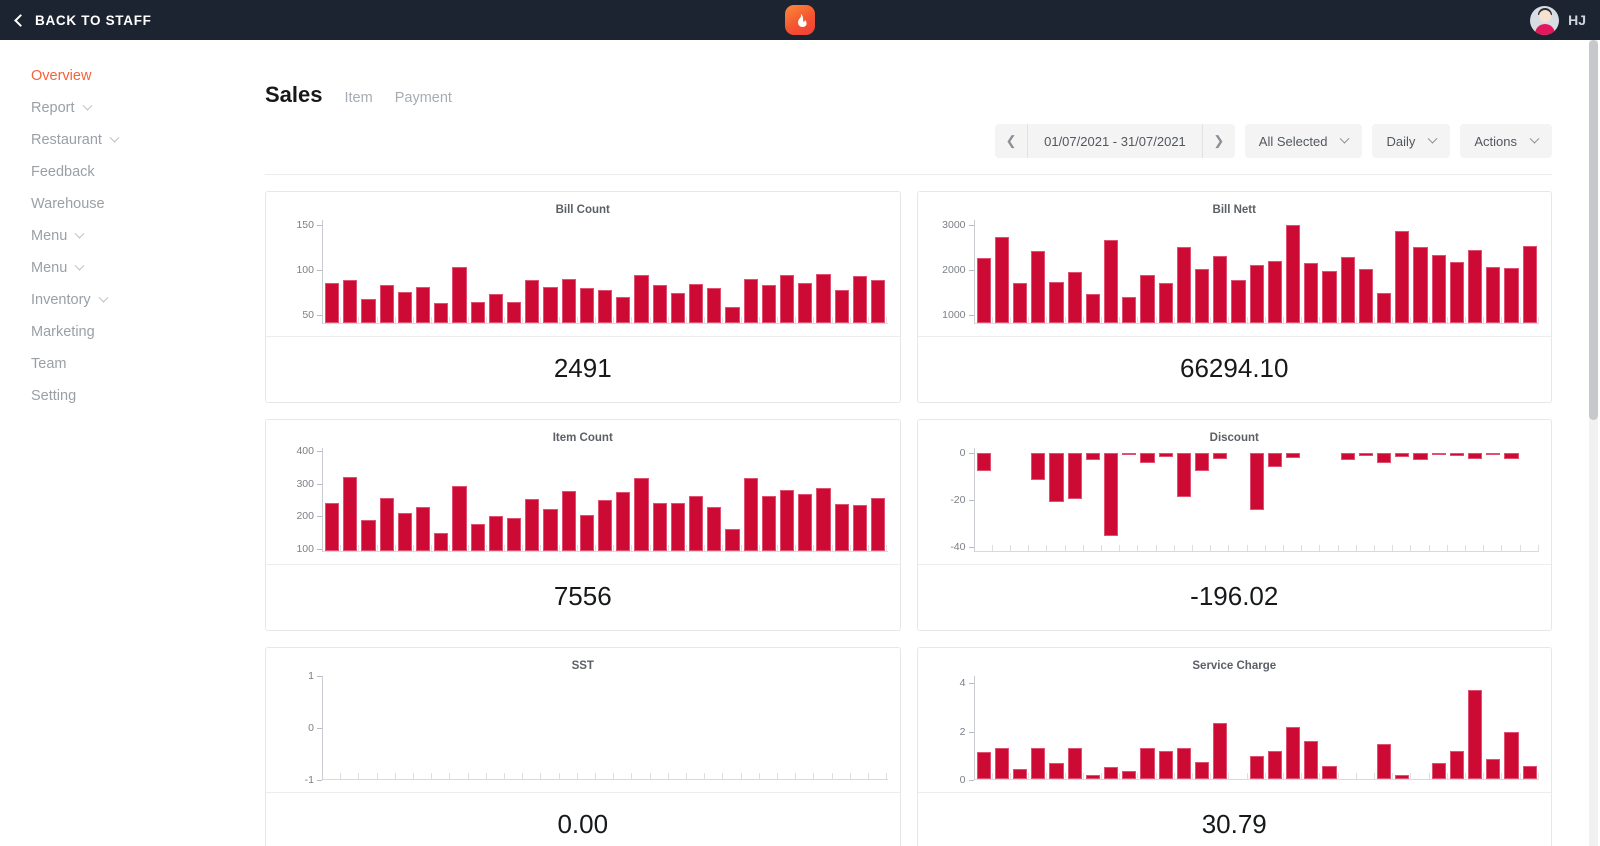 The height and width of the screenshot is (846, 1600). What do you see at coordinates (1593, 230) in the screenshot?
I see `page-scrollbar-thumb` at bounding box center [1593, 230].